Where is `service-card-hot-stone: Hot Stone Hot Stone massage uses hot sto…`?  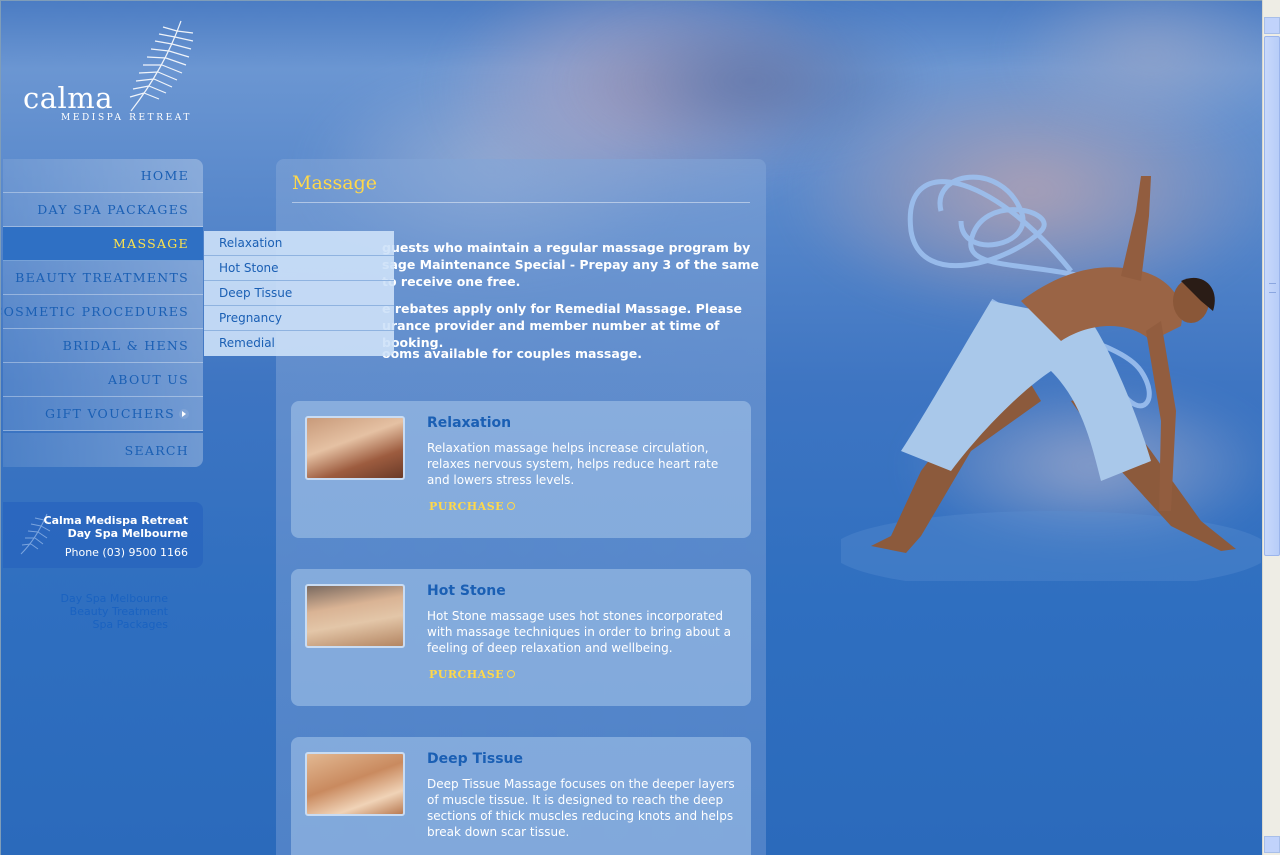 service-card-hot-stone: Hot Stone Hot Stone massage uses hot sto… is located at coordinates (521, 637).